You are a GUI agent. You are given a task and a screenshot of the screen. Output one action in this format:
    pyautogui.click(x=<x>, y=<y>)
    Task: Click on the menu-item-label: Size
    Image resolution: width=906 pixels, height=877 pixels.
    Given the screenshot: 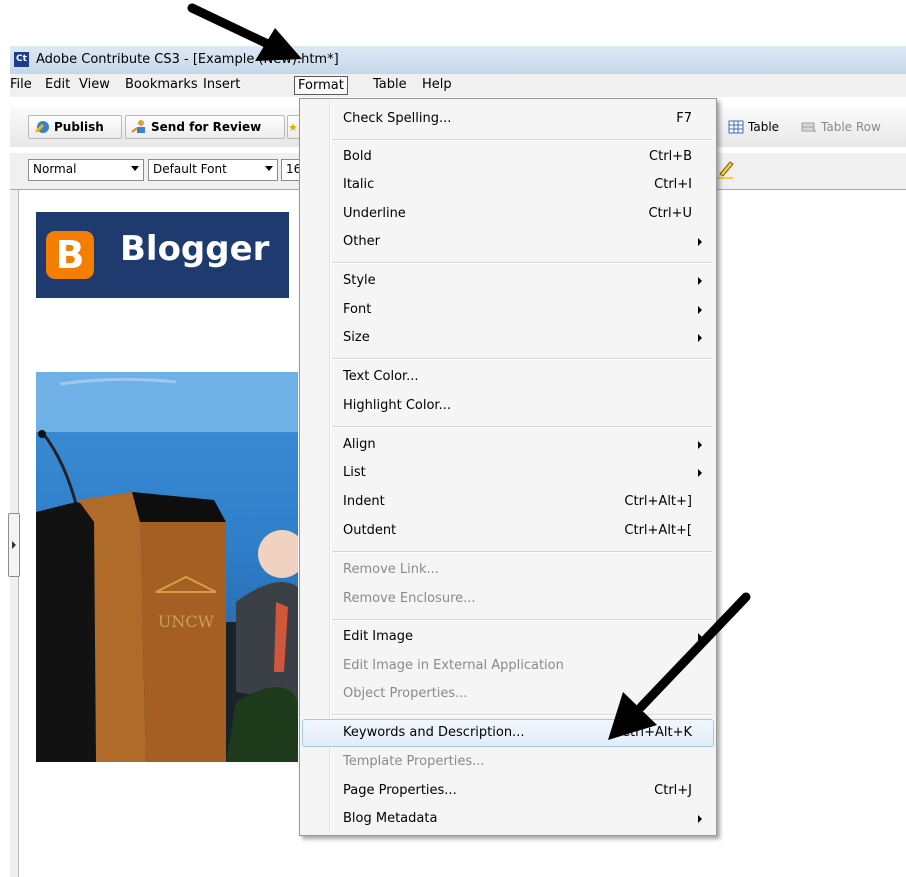 What is the action you would take?
    pyautogui.click(x=356, y=337)
    